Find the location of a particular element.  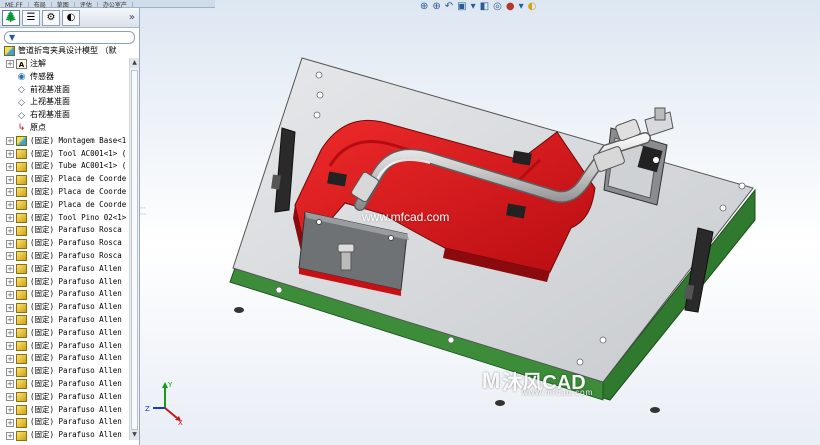

asm-icon is located at coordinates (21, 141).